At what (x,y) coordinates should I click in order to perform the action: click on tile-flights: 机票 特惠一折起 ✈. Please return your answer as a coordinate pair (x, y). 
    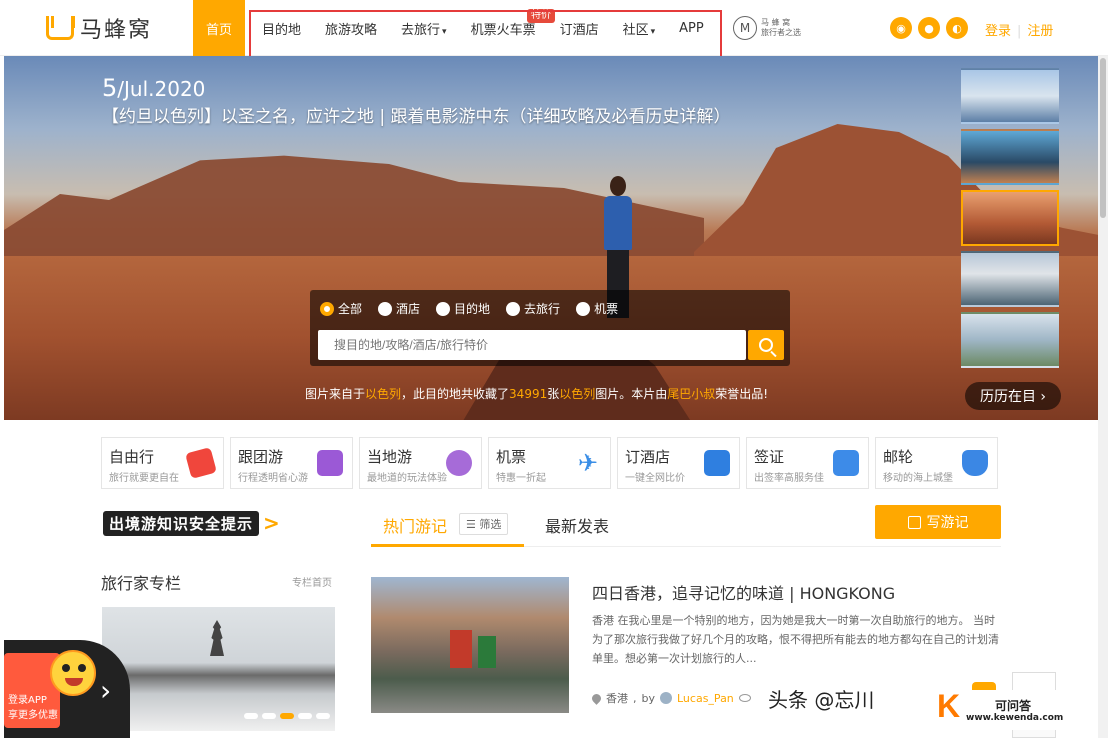
    Looking at the image, I should click on (549, 463).